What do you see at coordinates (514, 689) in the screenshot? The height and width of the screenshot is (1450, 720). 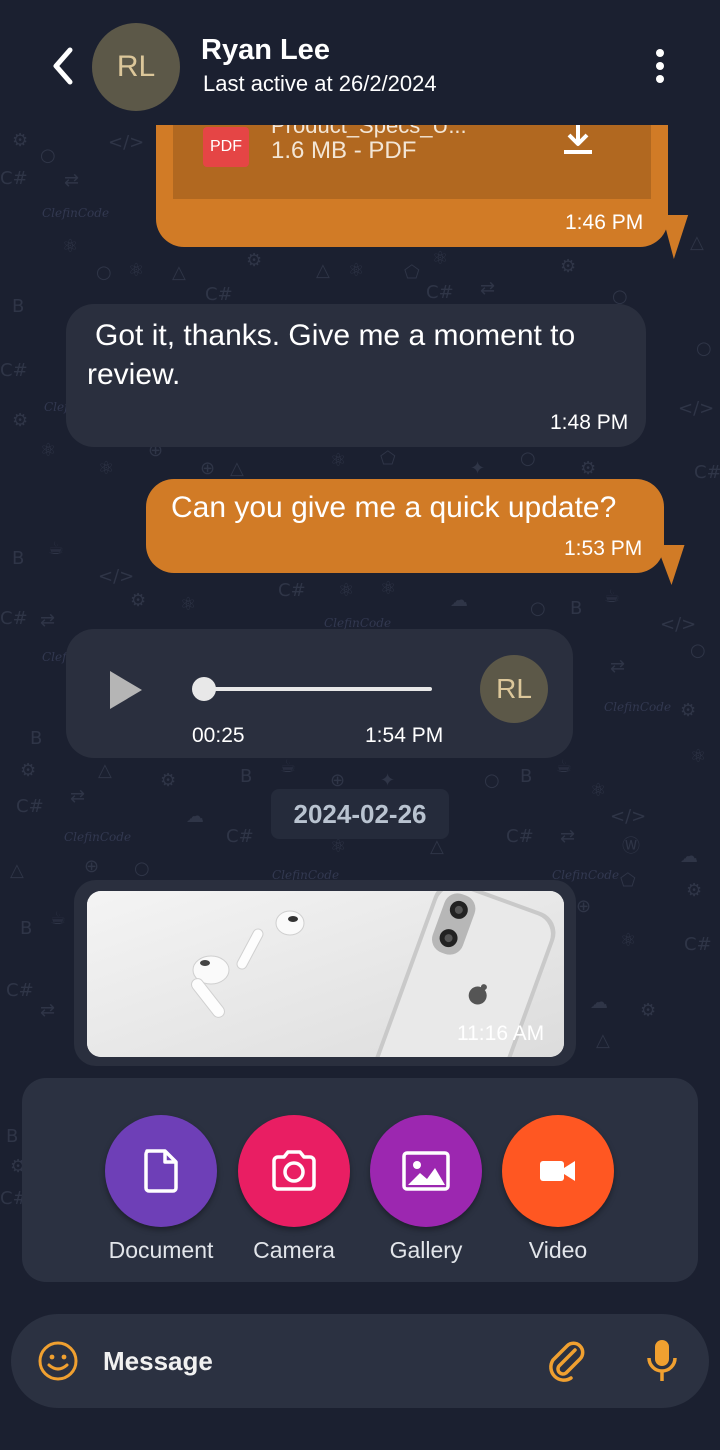 I see `sender-avatar: RL` at bounding box center [514, 689].